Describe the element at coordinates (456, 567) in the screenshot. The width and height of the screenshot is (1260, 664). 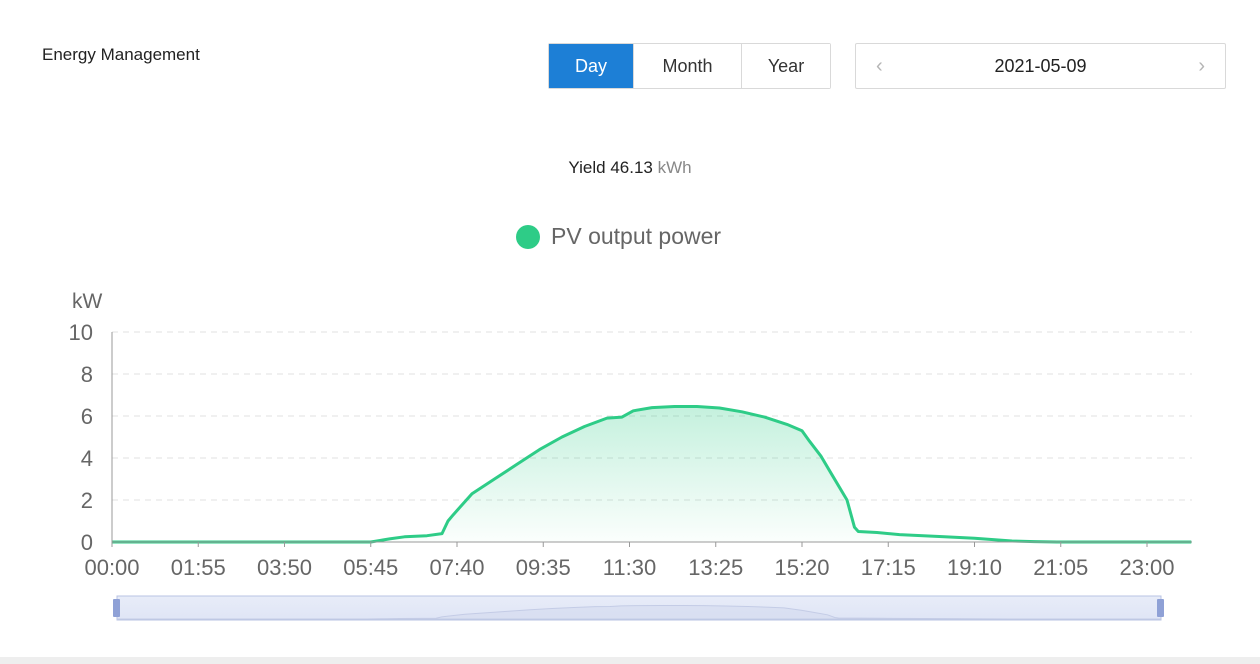
I see `x-tick-label: 07:40` at that location.